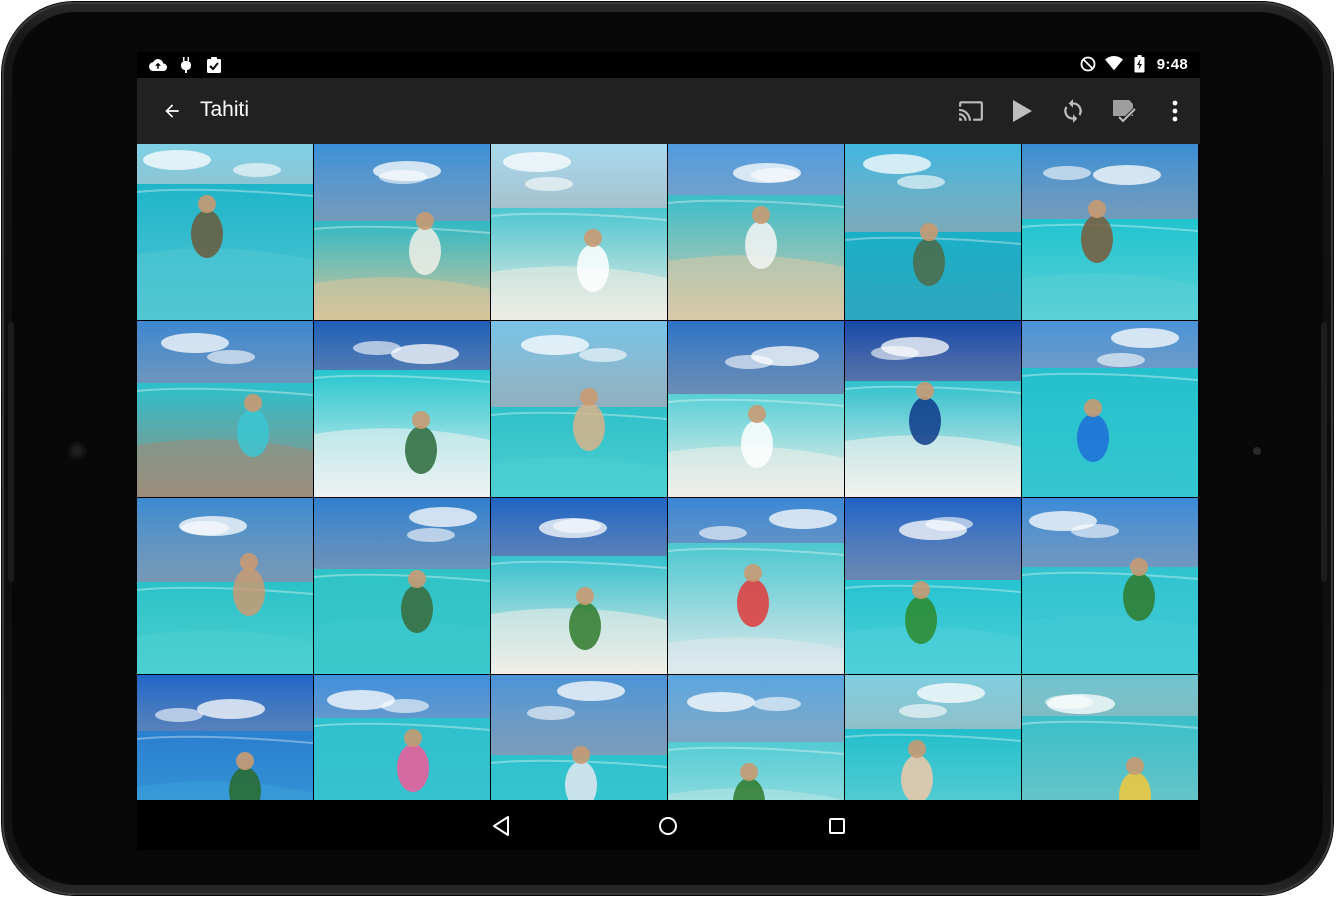 The image size is (1337, 900). I want to click on photo-thumbnail-overwater-bungalows, so click(1110, 232).